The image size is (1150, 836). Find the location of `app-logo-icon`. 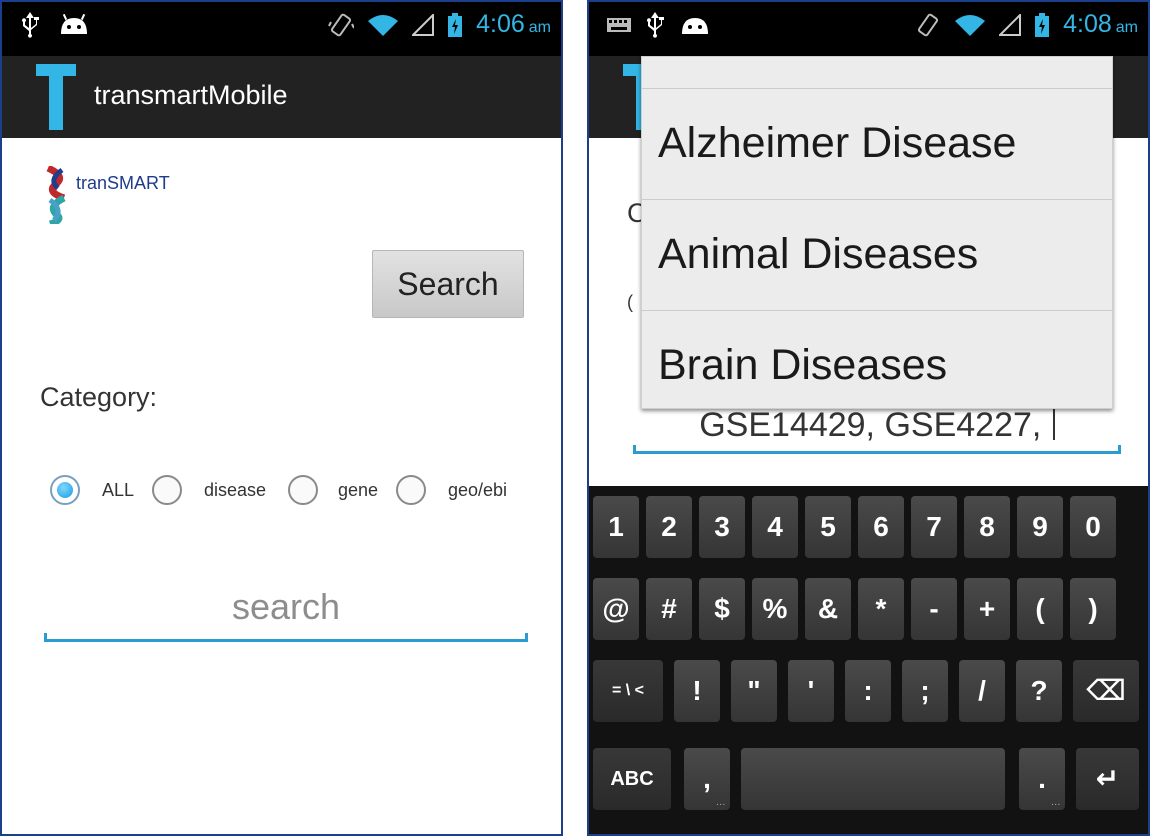

app-logo-icon is located at coordinates (56, 97).